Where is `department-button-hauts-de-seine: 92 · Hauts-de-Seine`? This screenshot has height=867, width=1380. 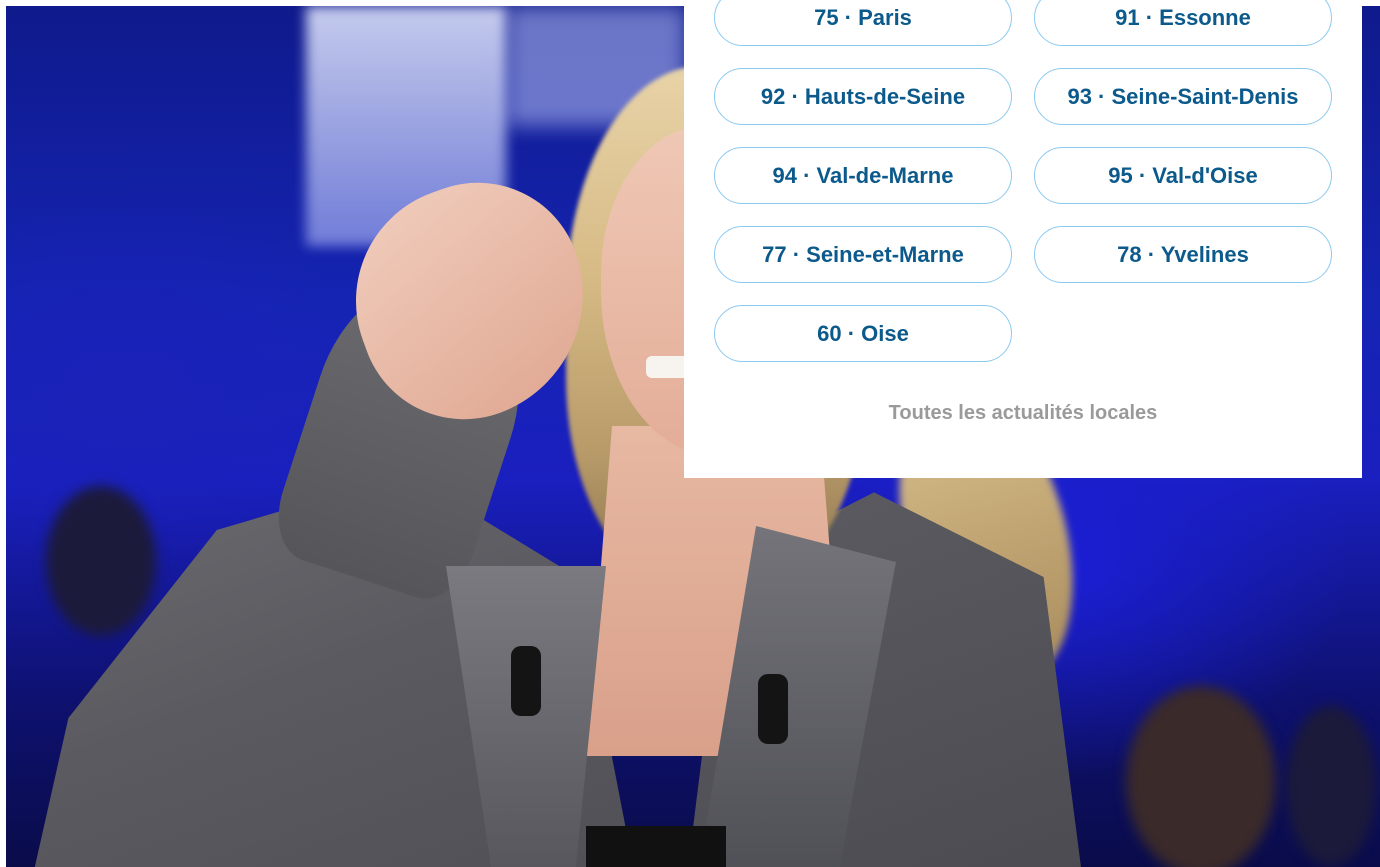 department-button-hauts-de-seine: 92 · Hauts-de-Seine is located at coordinates (863, 96).